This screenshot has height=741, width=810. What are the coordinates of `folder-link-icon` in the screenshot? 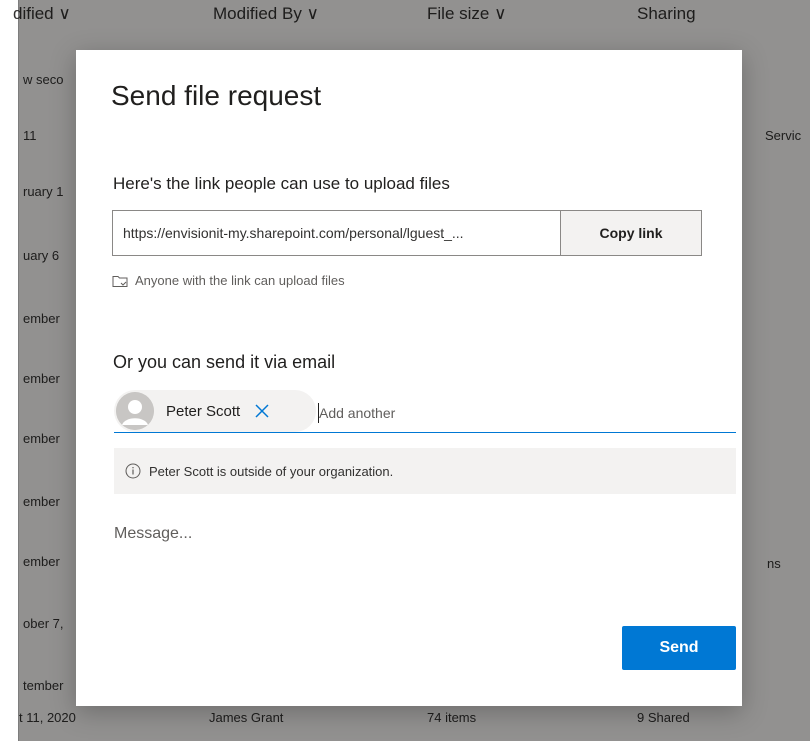 It's located at (120, 281).